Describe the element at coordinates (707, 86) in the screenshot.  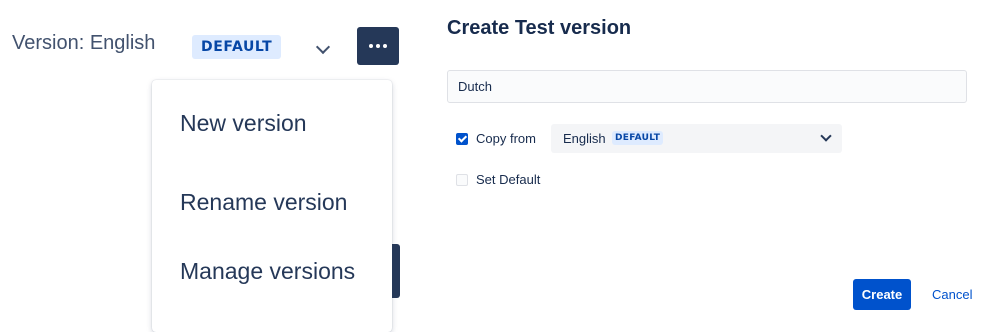
I see `version-name-input` at that location.